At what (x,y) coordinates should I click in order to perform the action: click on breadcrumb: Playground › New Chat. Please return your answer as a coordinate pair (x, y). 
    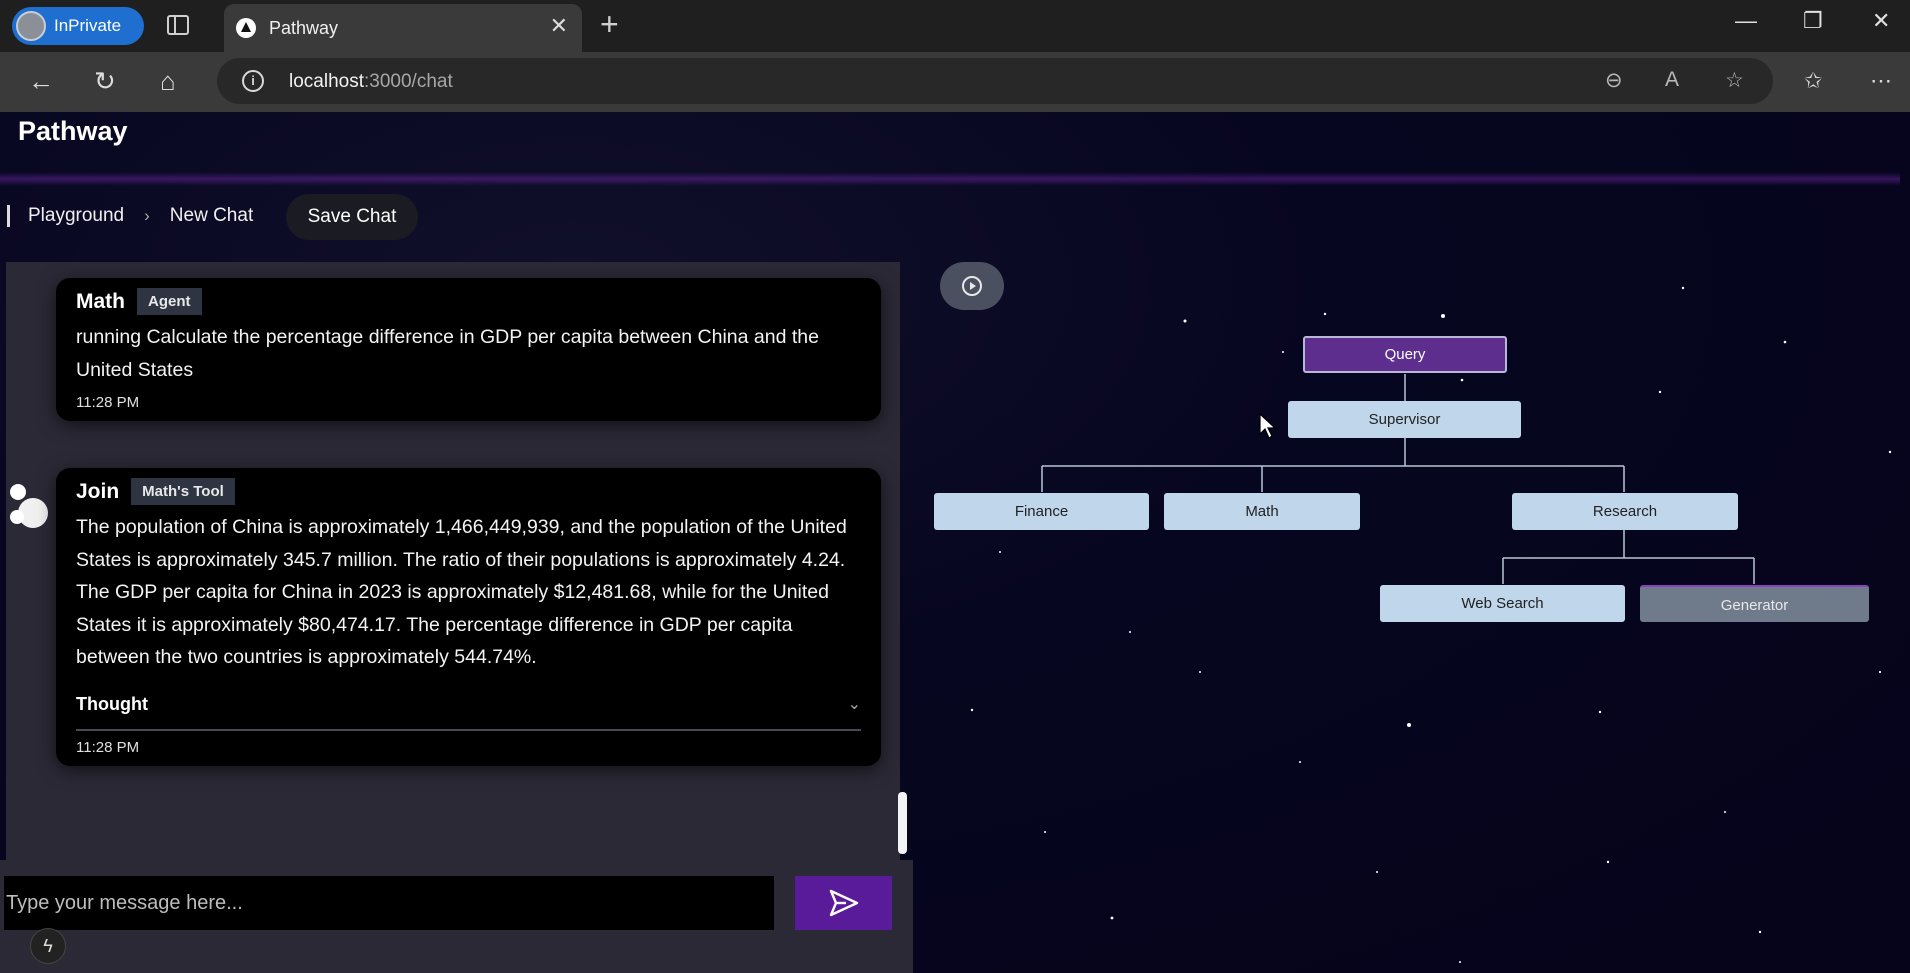
    Looking at the image, I should click on (126, 216).